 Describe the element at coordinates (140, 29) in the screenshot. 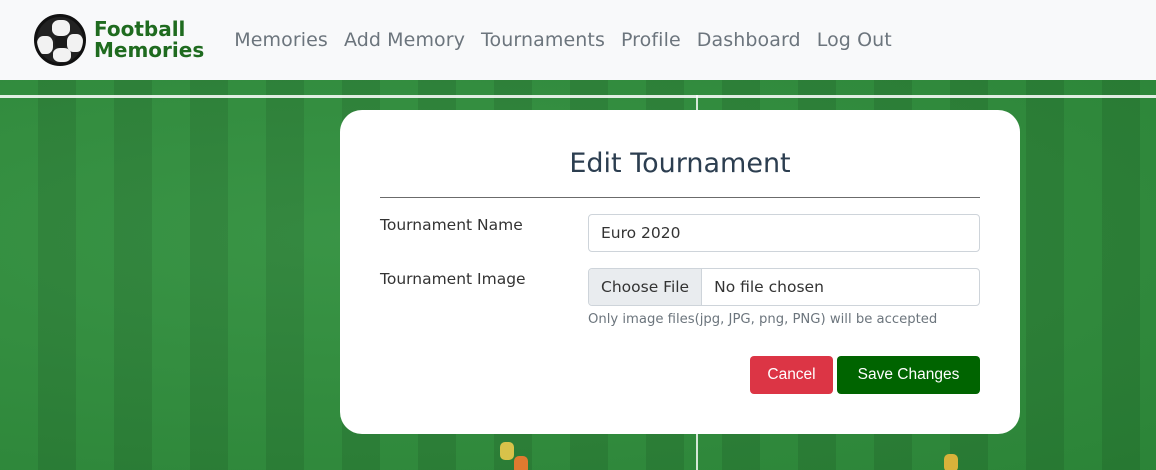

I see `brand-line-1: Football` at that location.